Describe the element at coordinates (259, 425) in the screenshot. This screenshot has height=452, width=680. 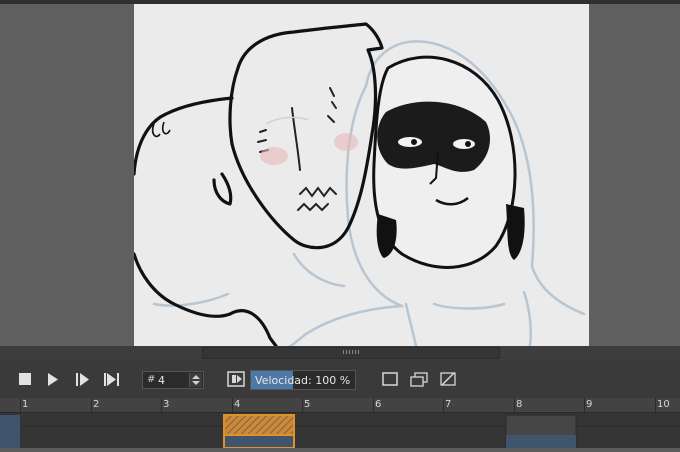
I see `selected-frame-block` at that location.